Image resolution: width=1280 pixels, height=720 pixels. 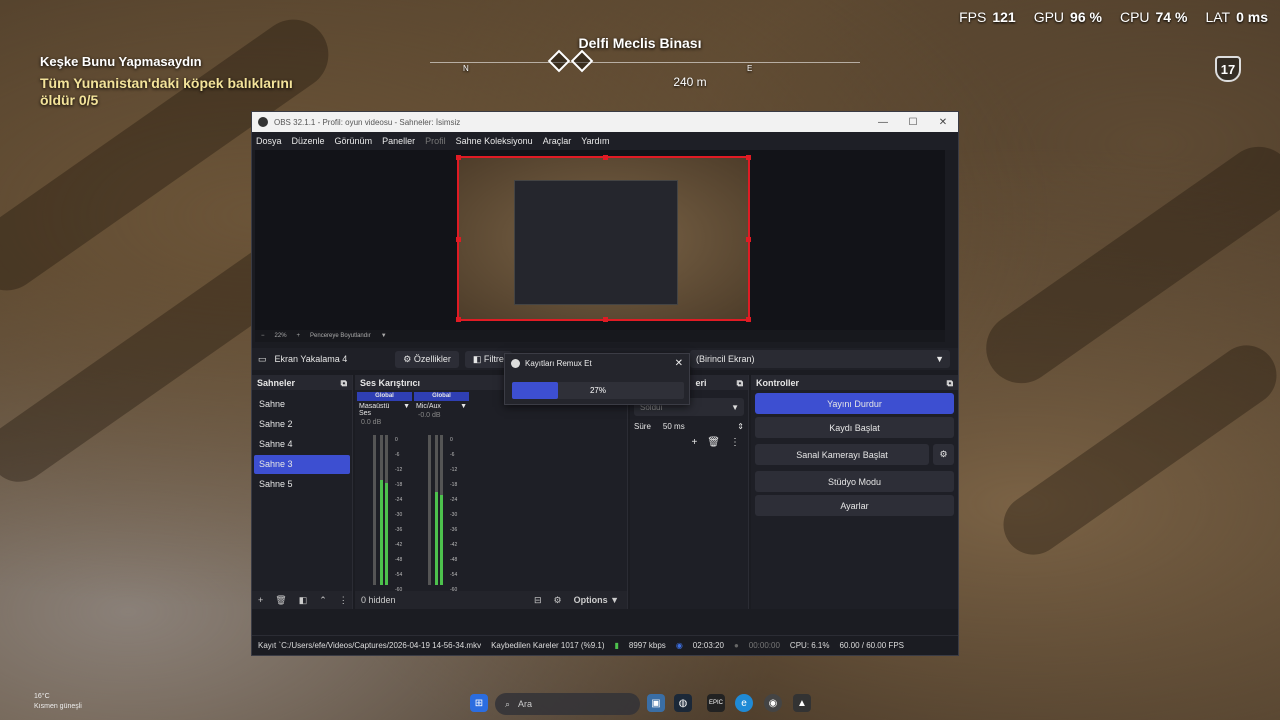 What do you see at coordinates (809, 645) in the screenshot?
I see `cpu-usage: CPU: 6.1%` at bounding box center [809, 645].